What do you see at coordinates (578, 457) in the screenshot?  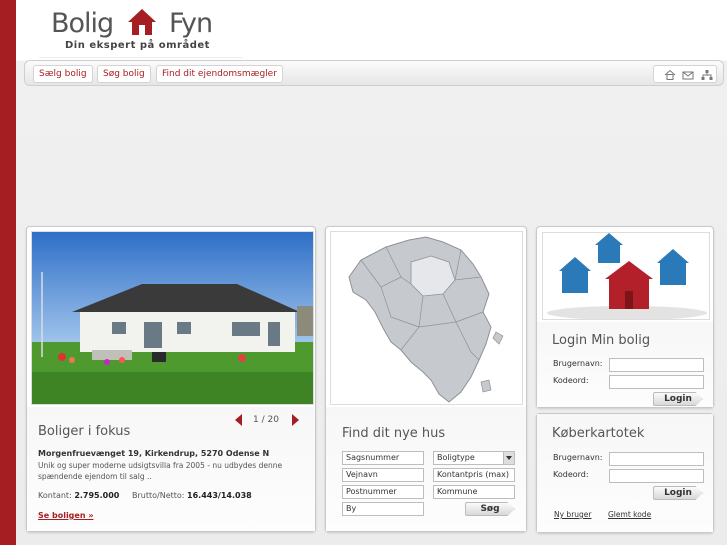 I see `buyer-username-label: Brugernavn:` at bounding box center [578, 457].